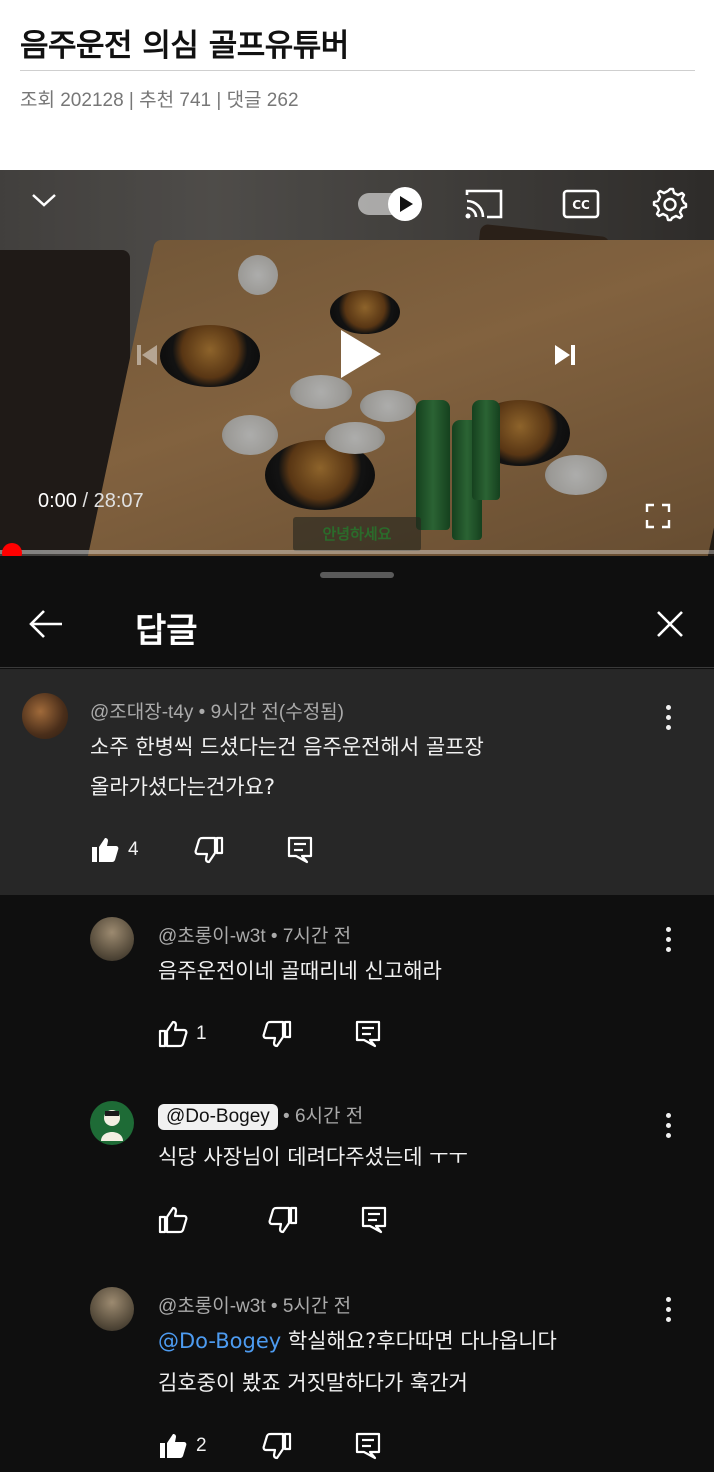 Image resolution: width=714 pixels, height=1472 pixels. Describe the element at coordinates (217, 712) in the screenshot. I see `comment-author-meta: @조대장-t4y • 9시간 전(수정됨)` at that location.